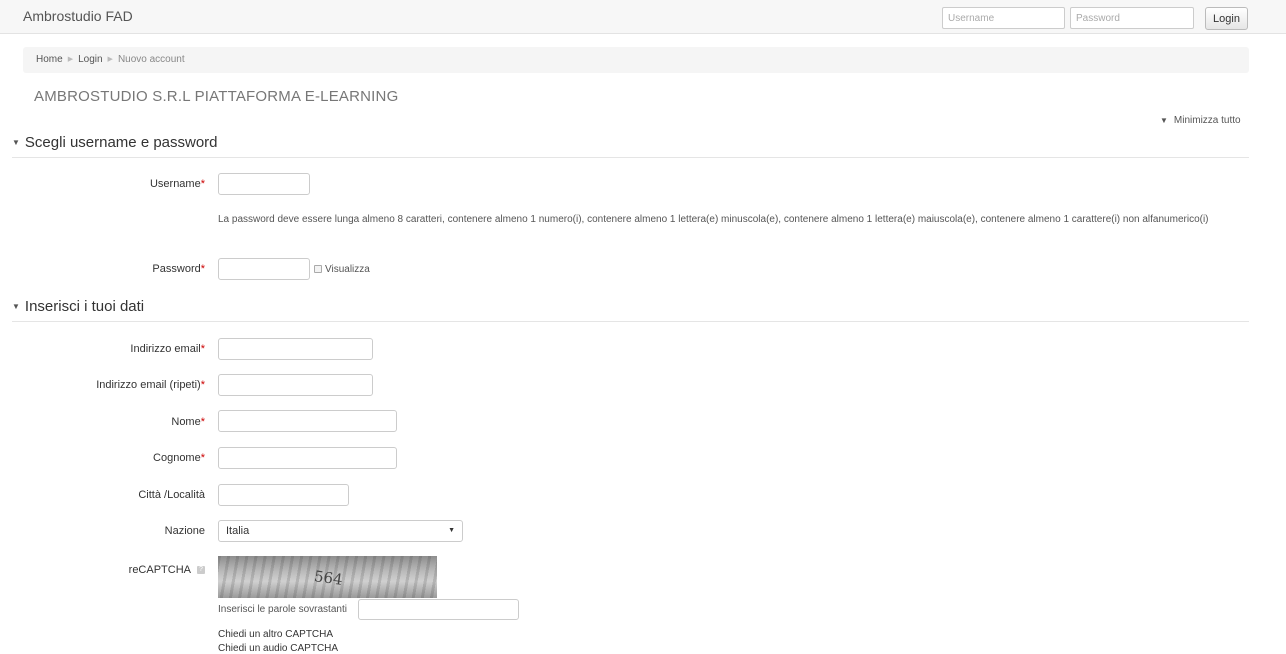  What do you see at coordinates (340, 531) in the screenshot?
I see `country-select: Italia ▼` at bounding box center [340, 531].